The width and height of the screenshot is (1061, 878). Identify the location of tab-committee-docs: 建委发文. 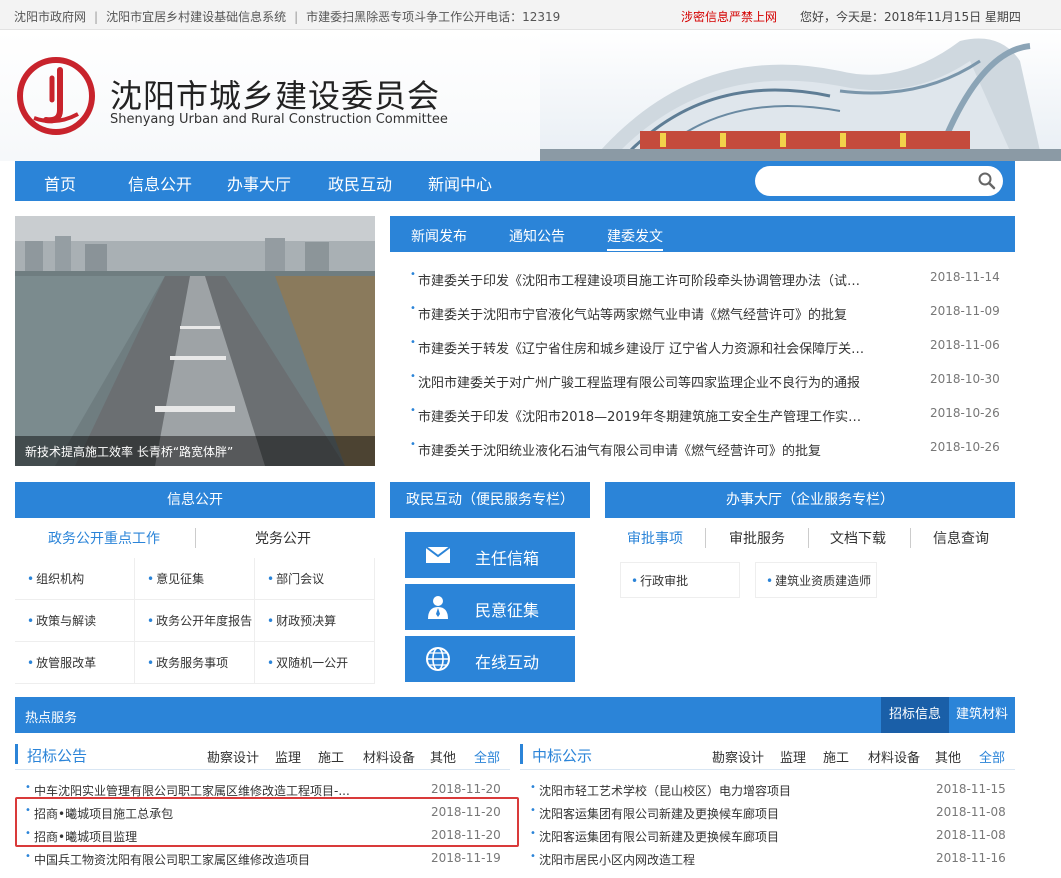
(635, 238).